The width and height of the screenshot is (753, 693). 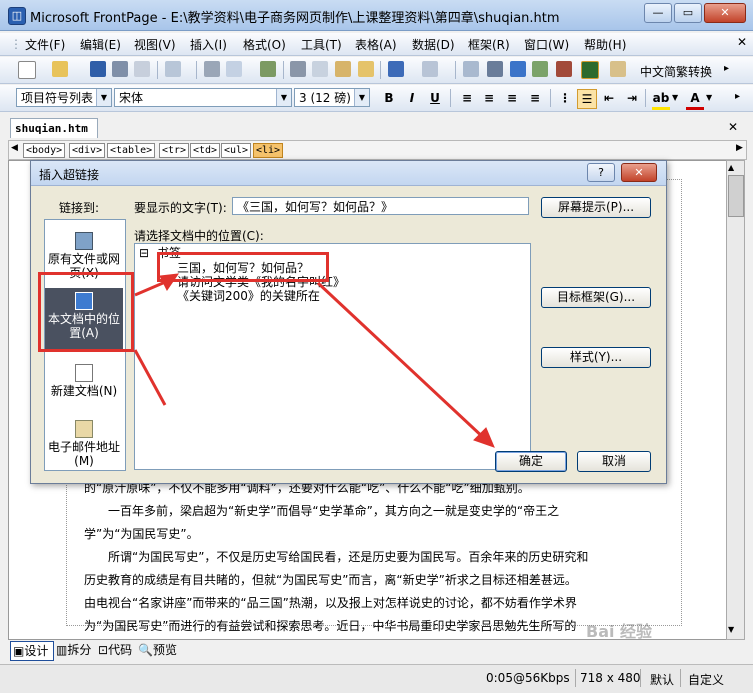 I want to click on arrow-head, so click(x=169, y=282).